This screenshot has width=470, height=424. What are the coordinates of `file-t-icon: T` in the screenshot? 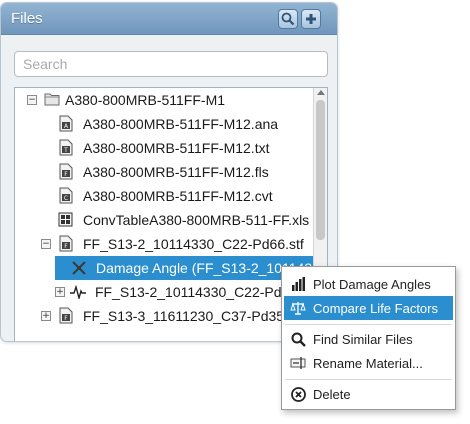 It's located at (66, 147).